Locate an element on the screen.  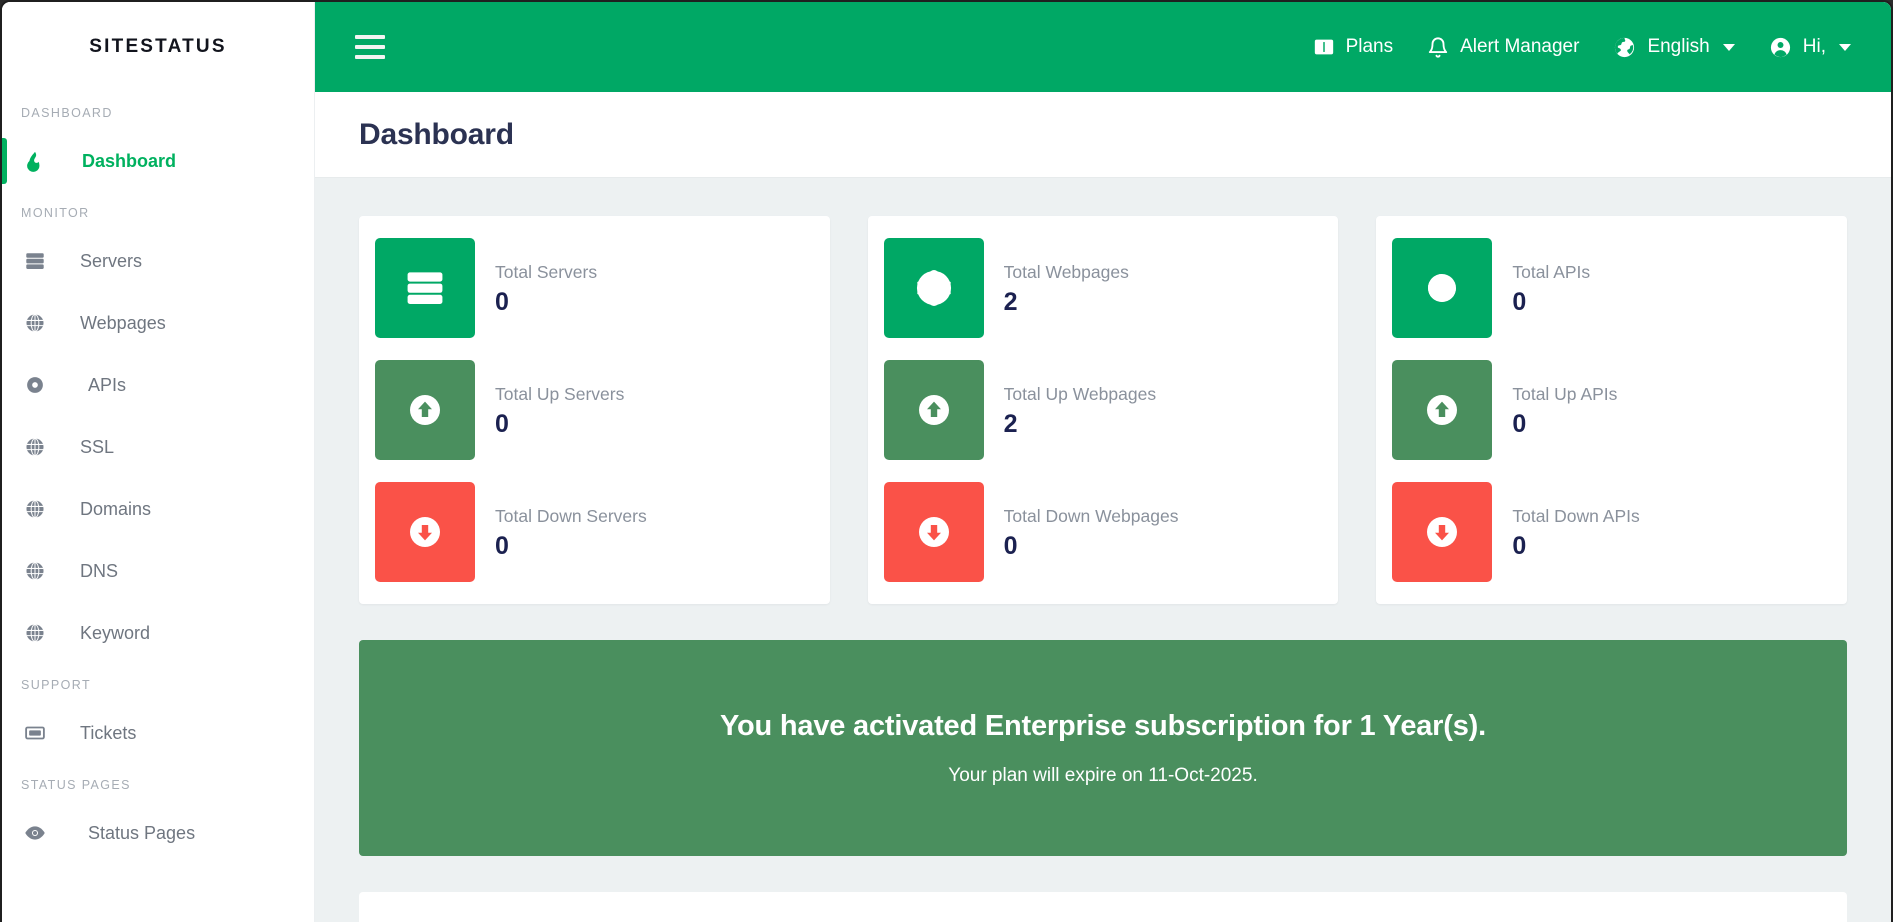
stat-meta: Total Up Servers 0 is located at coordinates (559, 410).